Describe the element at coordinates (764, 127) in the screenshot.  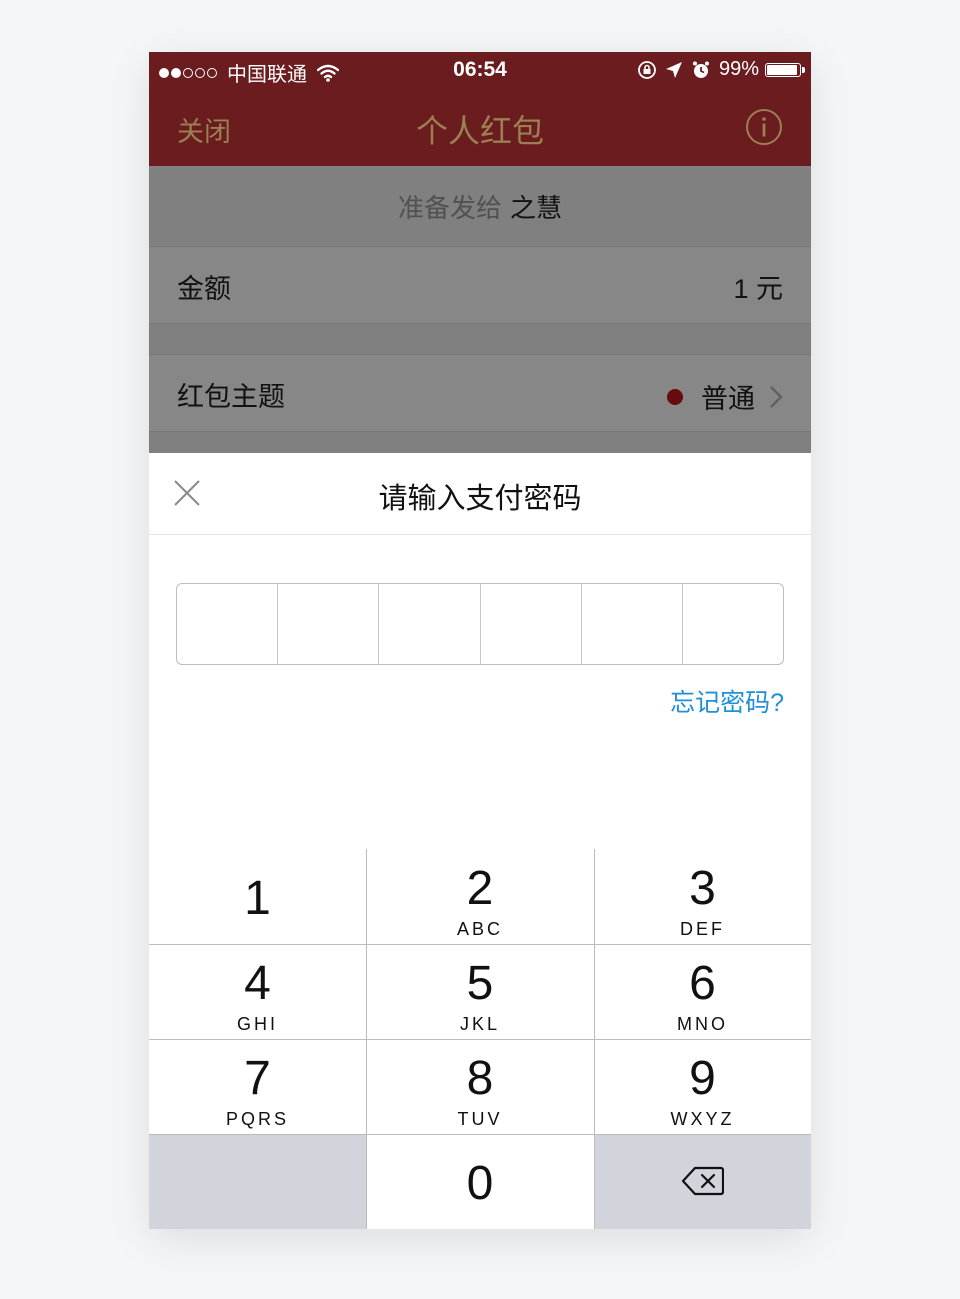
I see `info-icon` at that location.